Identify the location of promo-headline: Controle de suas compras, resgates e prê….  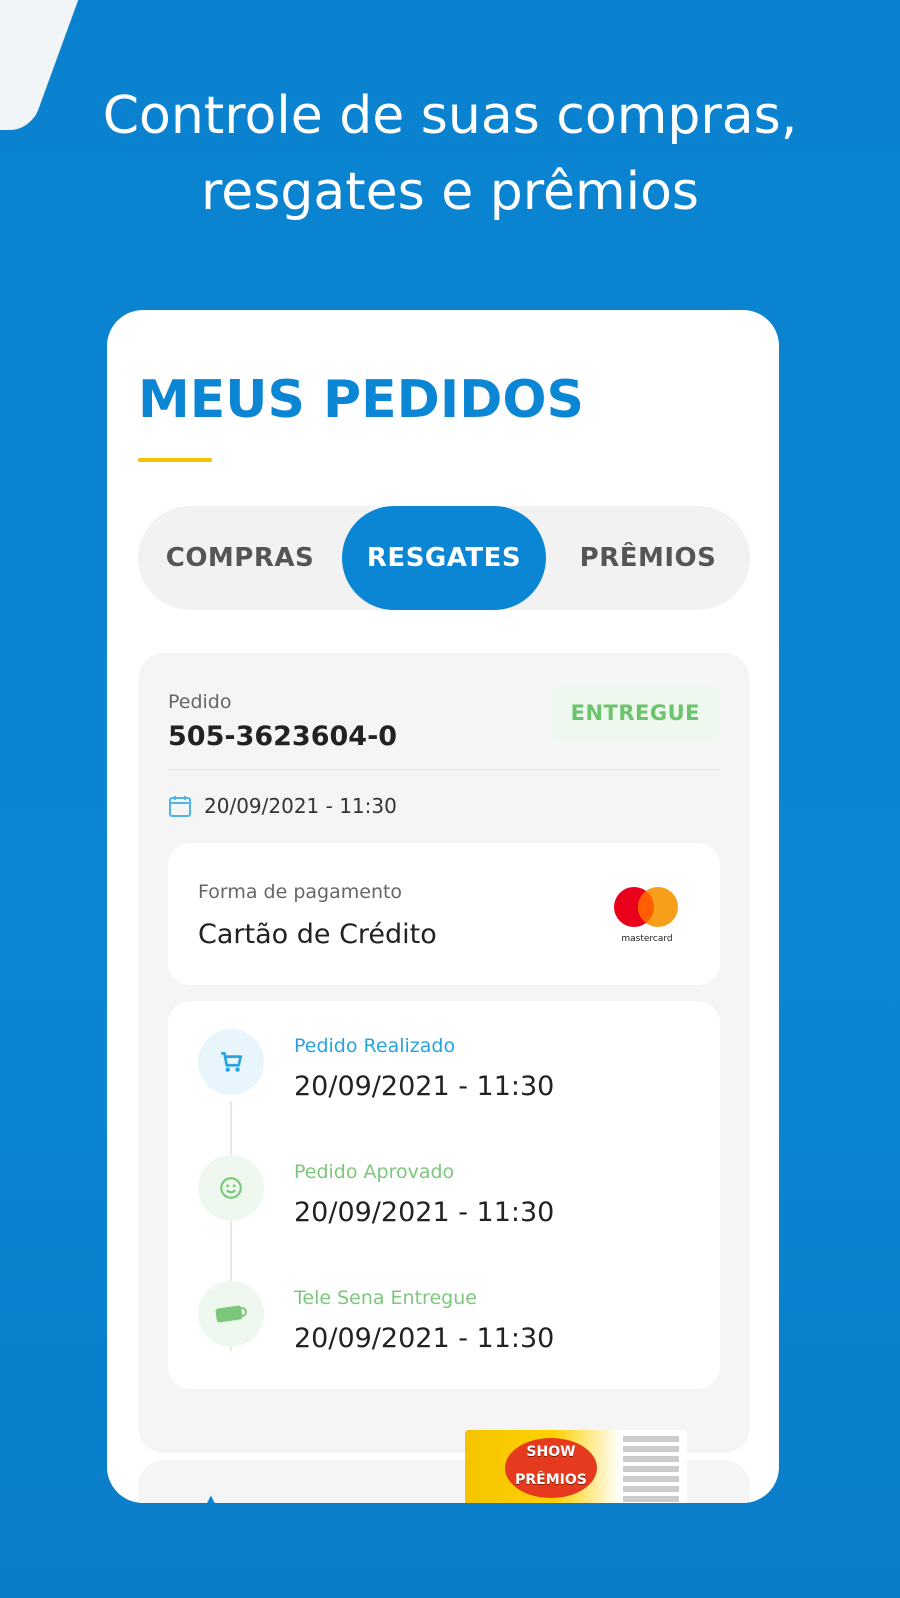
(450, 154).